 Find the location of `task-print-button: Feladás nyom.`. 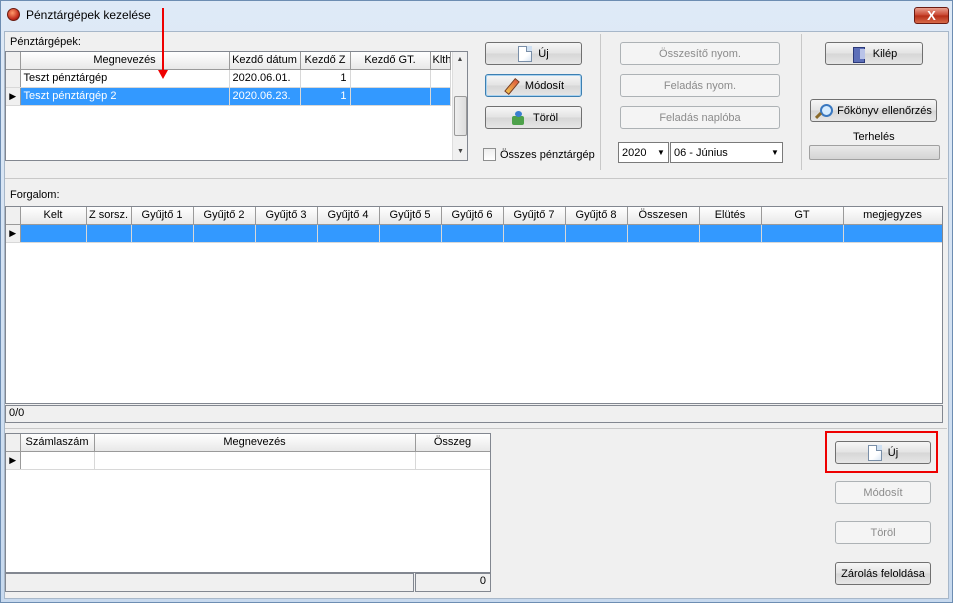

task-print-button: Feladás nyom. is located at coordinates (700, 85).